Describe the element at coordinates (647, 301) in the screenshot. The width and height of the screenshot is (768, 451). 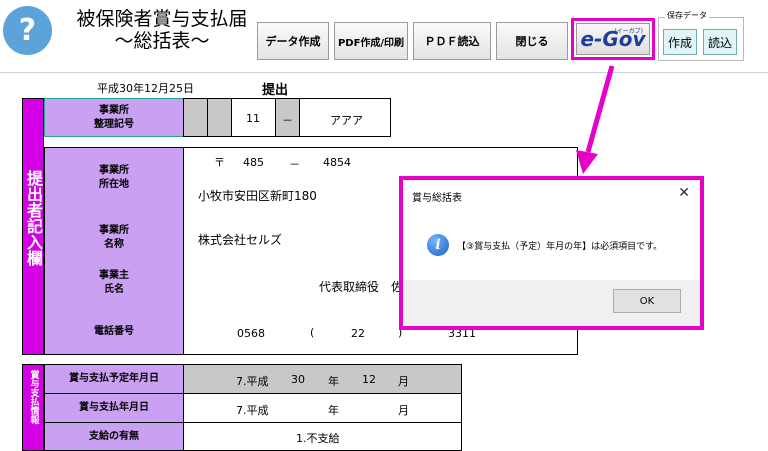
I see `ok-button: OK` at that location.